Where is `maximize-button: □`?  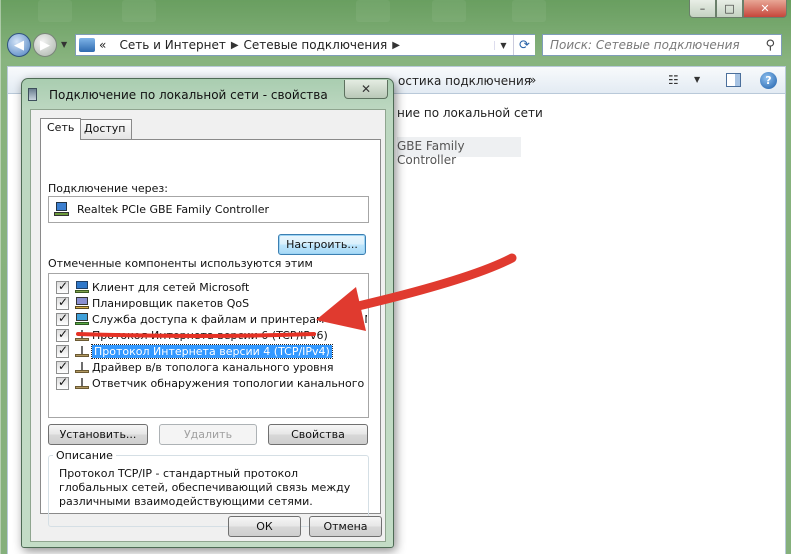 maximize-button: □ is located at coordinates (729, 9).